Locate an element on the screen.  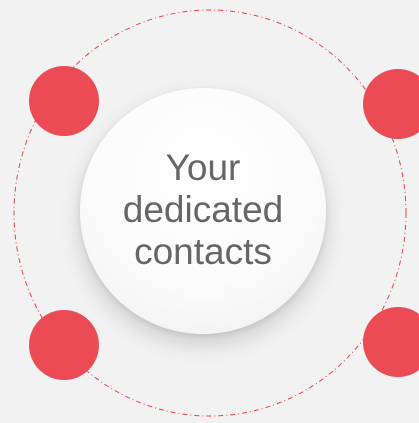
contact-node-bottom-left is located at coordinates (64, 345).